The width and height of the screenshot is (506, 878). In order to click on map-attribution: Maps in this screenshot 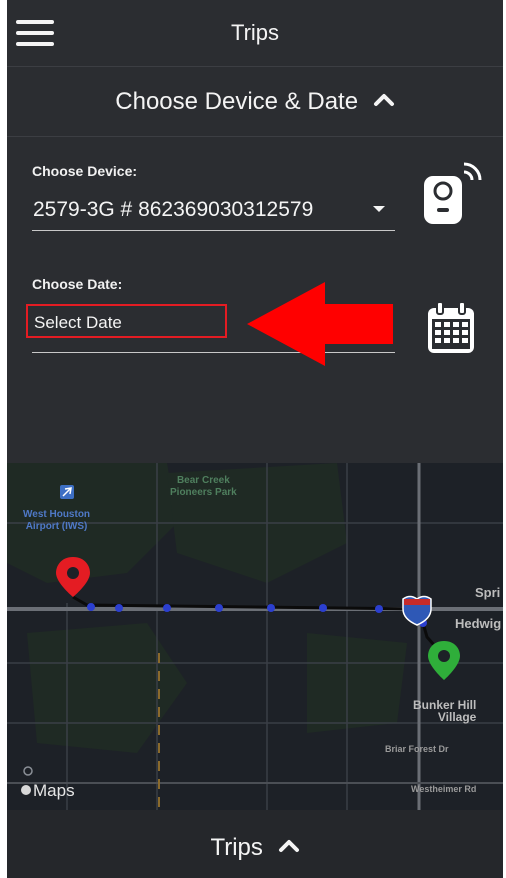, I will do `click(54, 790)`.